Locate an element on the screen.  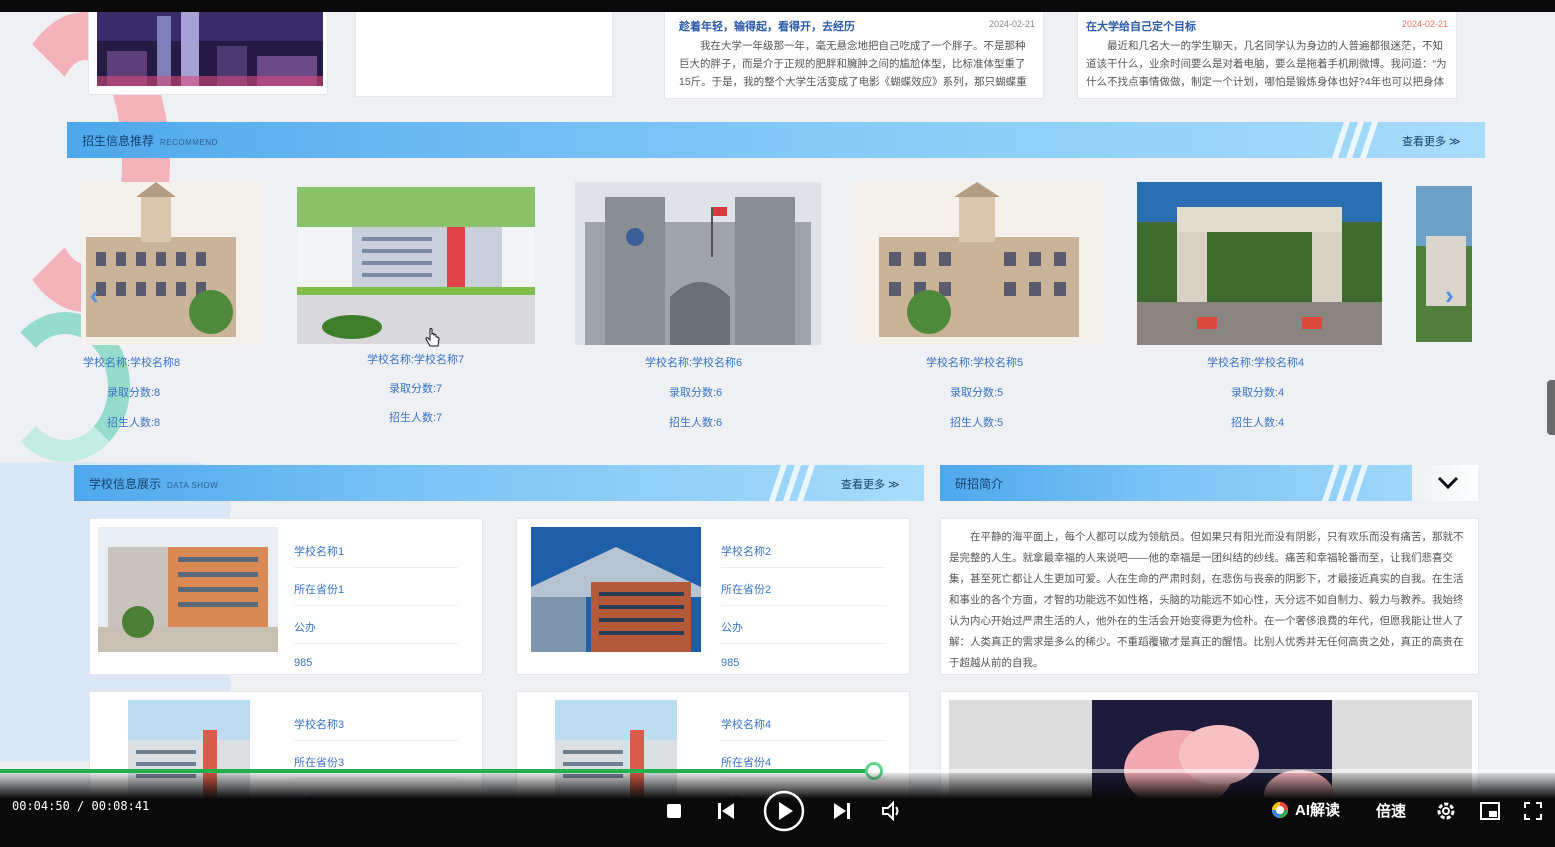
news-title: 趁着年轻，输得起，看得开，去经历 is located at coordinates (767, 26).